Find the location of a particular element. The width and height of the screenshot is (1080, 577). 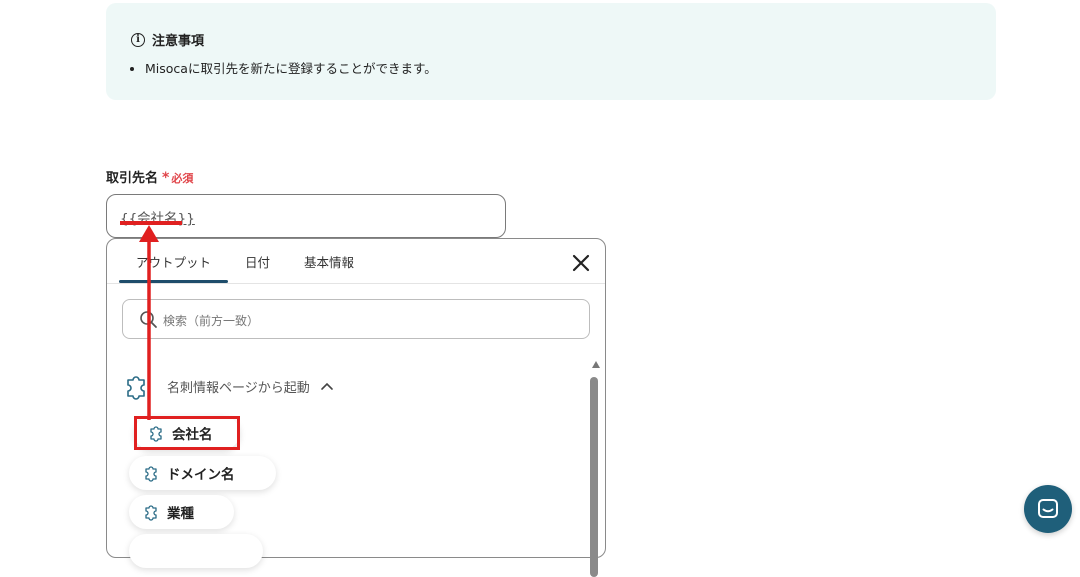

list-item-label: ドメイン名 is located at coordinates (201, 475).